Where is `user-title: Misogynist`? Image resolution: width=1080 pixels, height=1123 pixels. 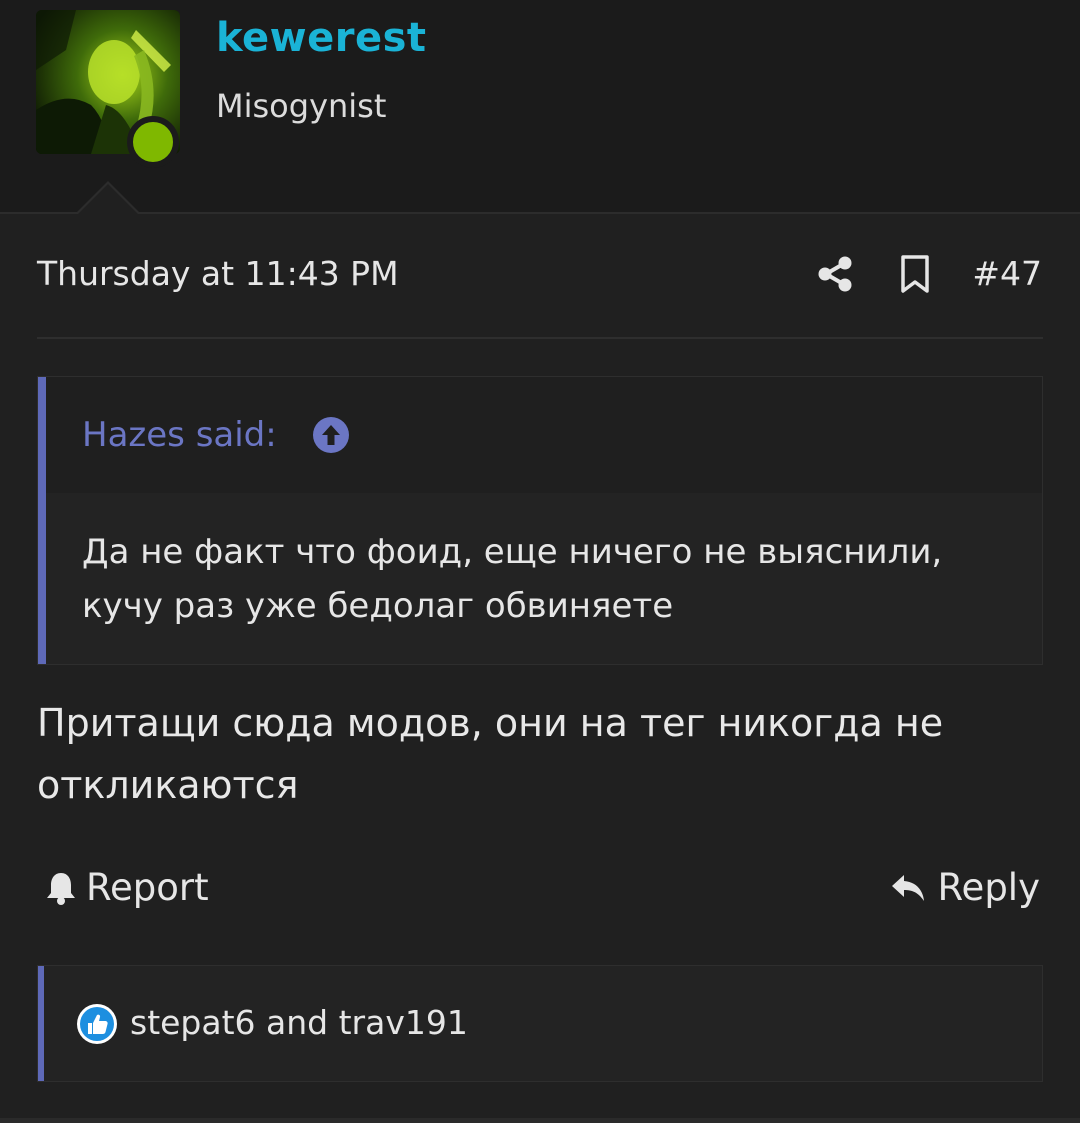 user-title: Misogynist is located at coordinates (301, 106).